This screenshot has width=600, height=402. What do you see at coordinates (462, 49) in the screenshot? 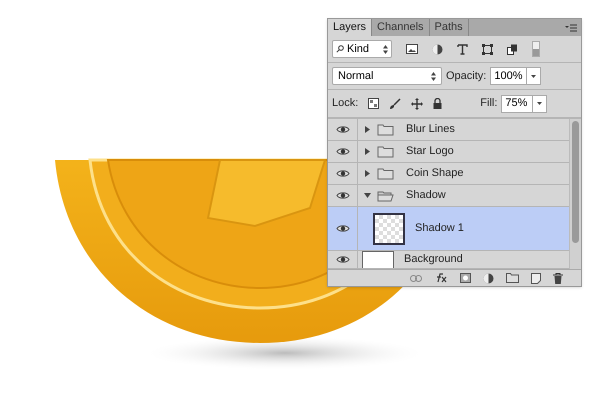
I see `type-filter-icon` at bounding box center [462, 49].